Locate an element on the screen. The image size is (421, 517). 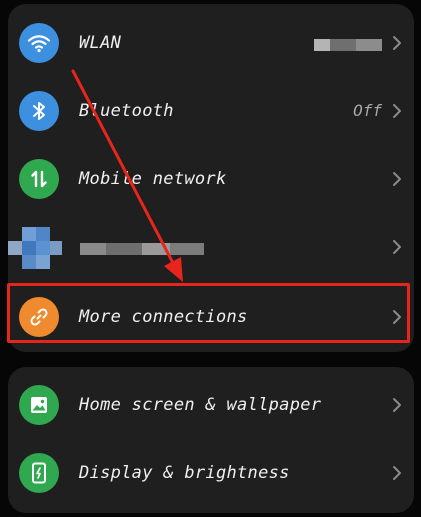
wifi-icon is located at coordinates (39, 43).